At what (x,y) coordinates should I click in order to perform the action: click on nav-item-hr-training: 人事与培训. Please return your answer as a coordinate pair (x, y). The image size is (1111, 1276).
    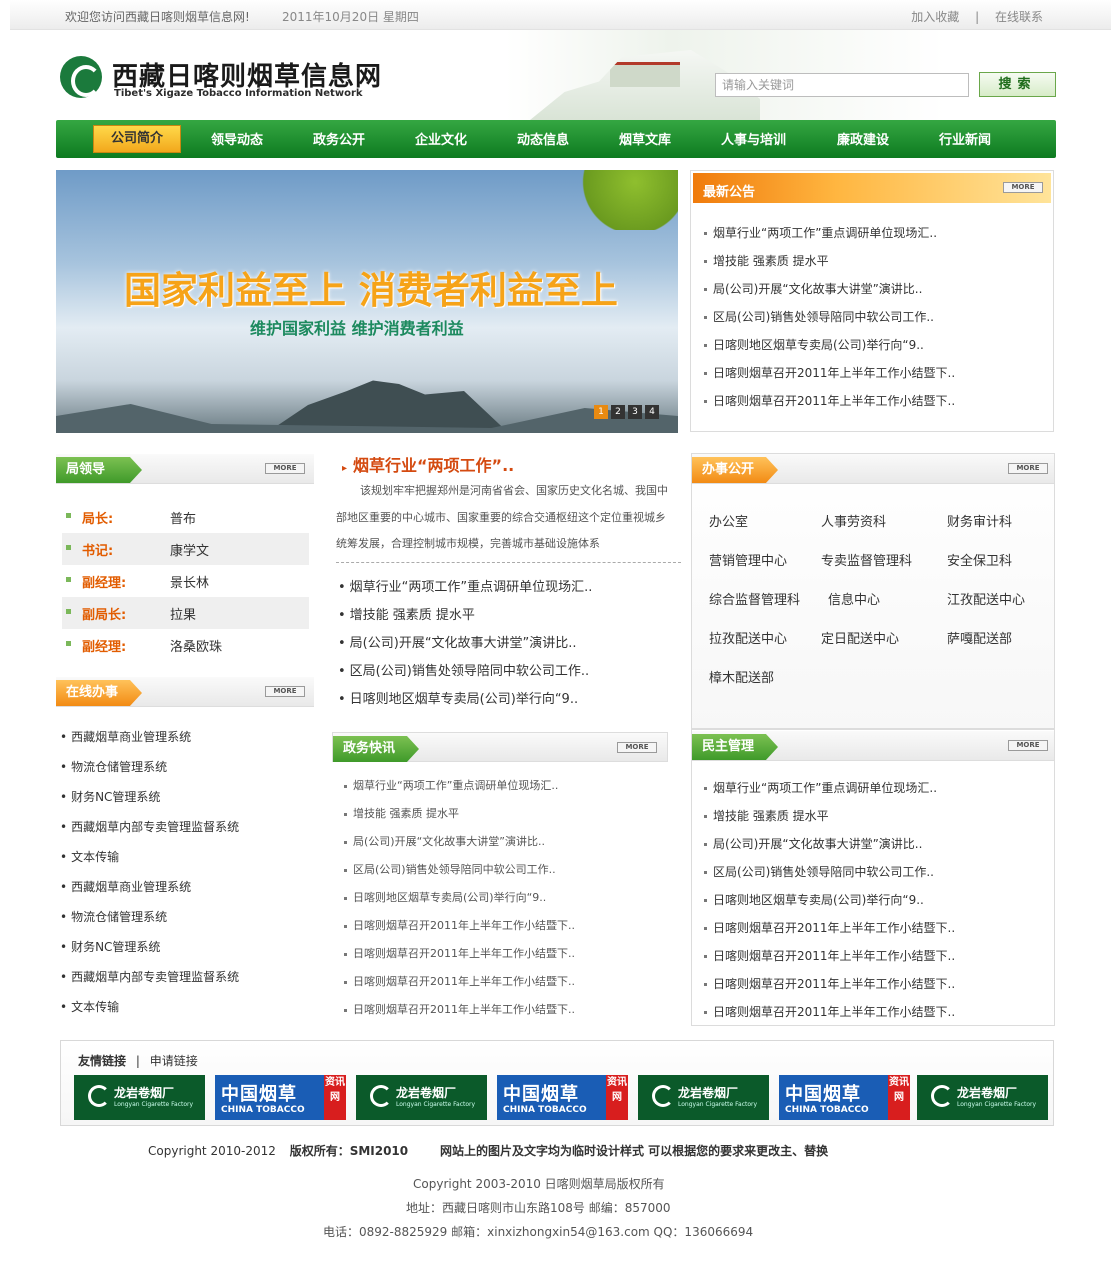
    Looking at the image, I should click on (753, 138).